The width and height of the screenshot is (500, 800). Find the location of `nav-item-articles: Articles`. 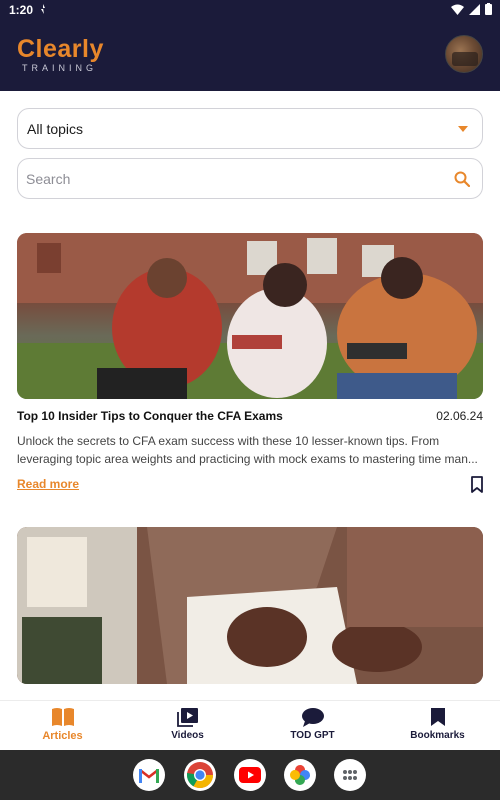

nav-item-articles: Articles is located at coordinates (62, 725).